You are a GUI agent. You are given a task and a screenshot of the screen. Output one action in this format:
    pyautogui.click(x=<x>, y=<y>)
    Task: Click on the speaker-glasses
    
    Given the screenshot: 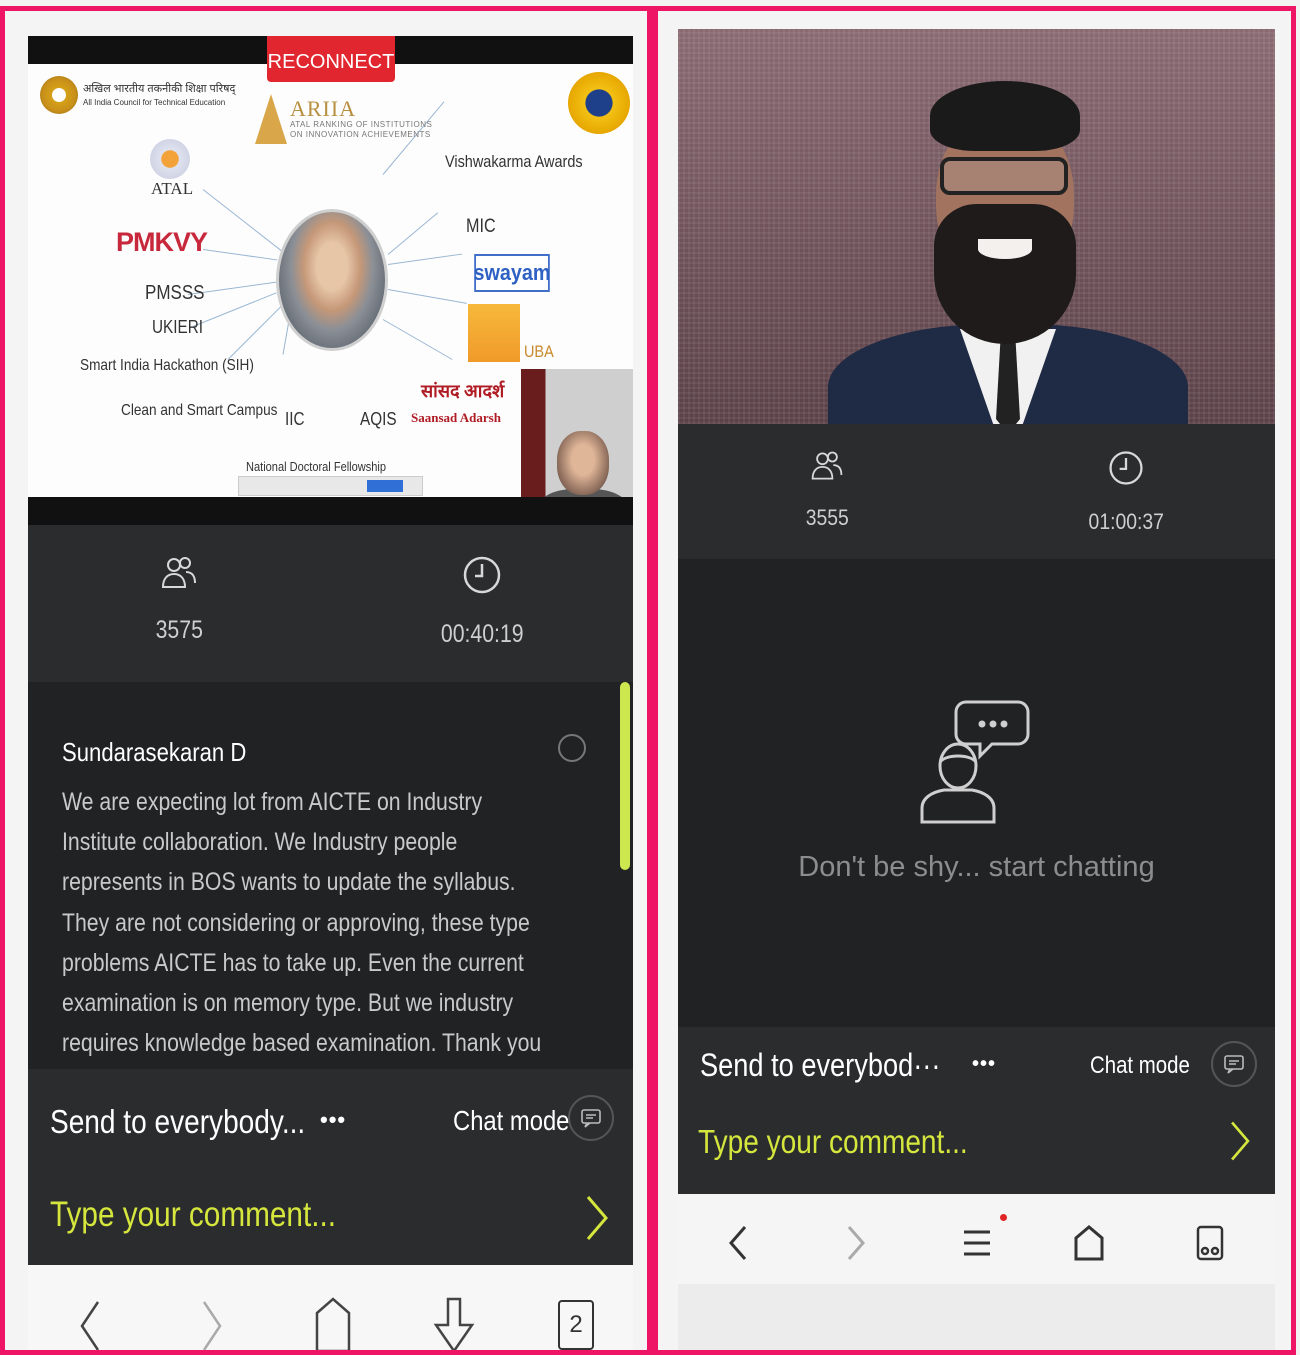 What is the action you would take?
    pyautogui.click(x=1004, y=176)
    